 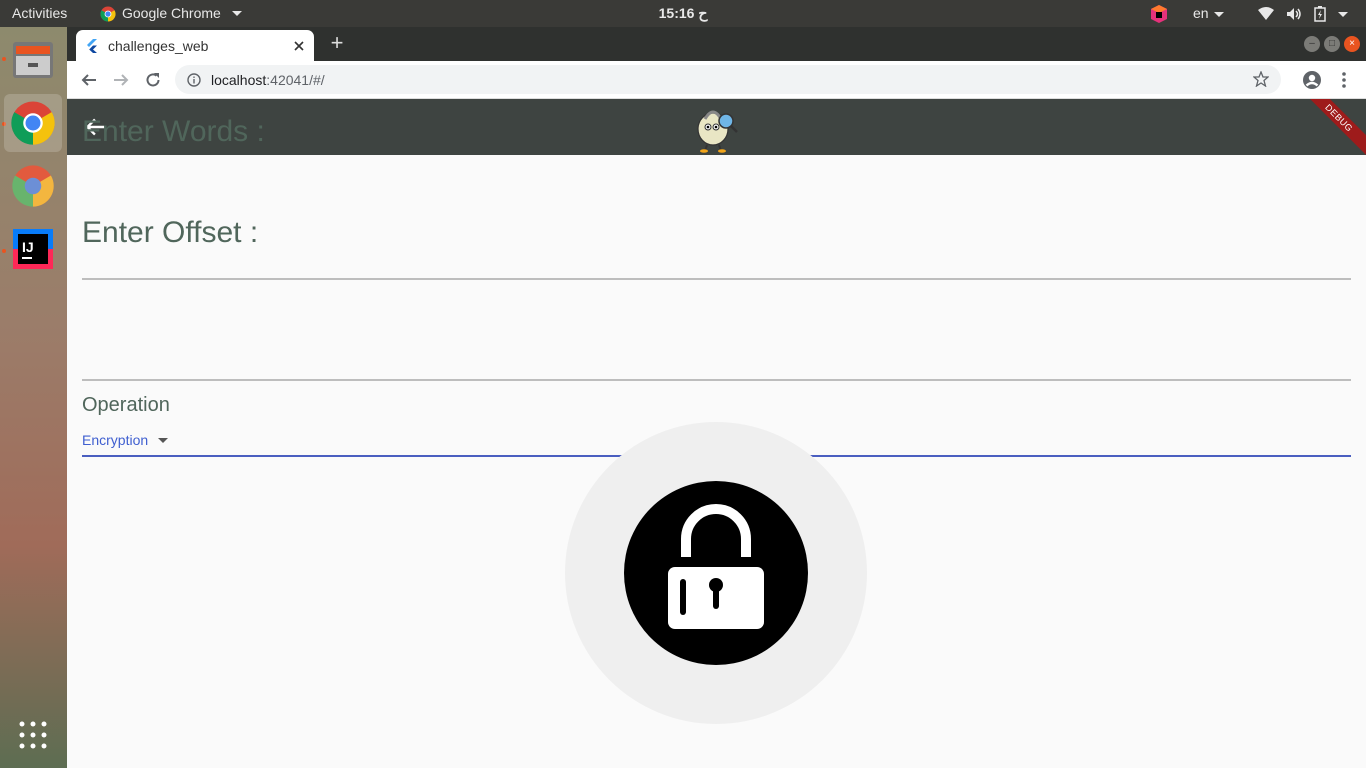 I want to click on bookmark-star-icon, so click(x=1261, y=79).